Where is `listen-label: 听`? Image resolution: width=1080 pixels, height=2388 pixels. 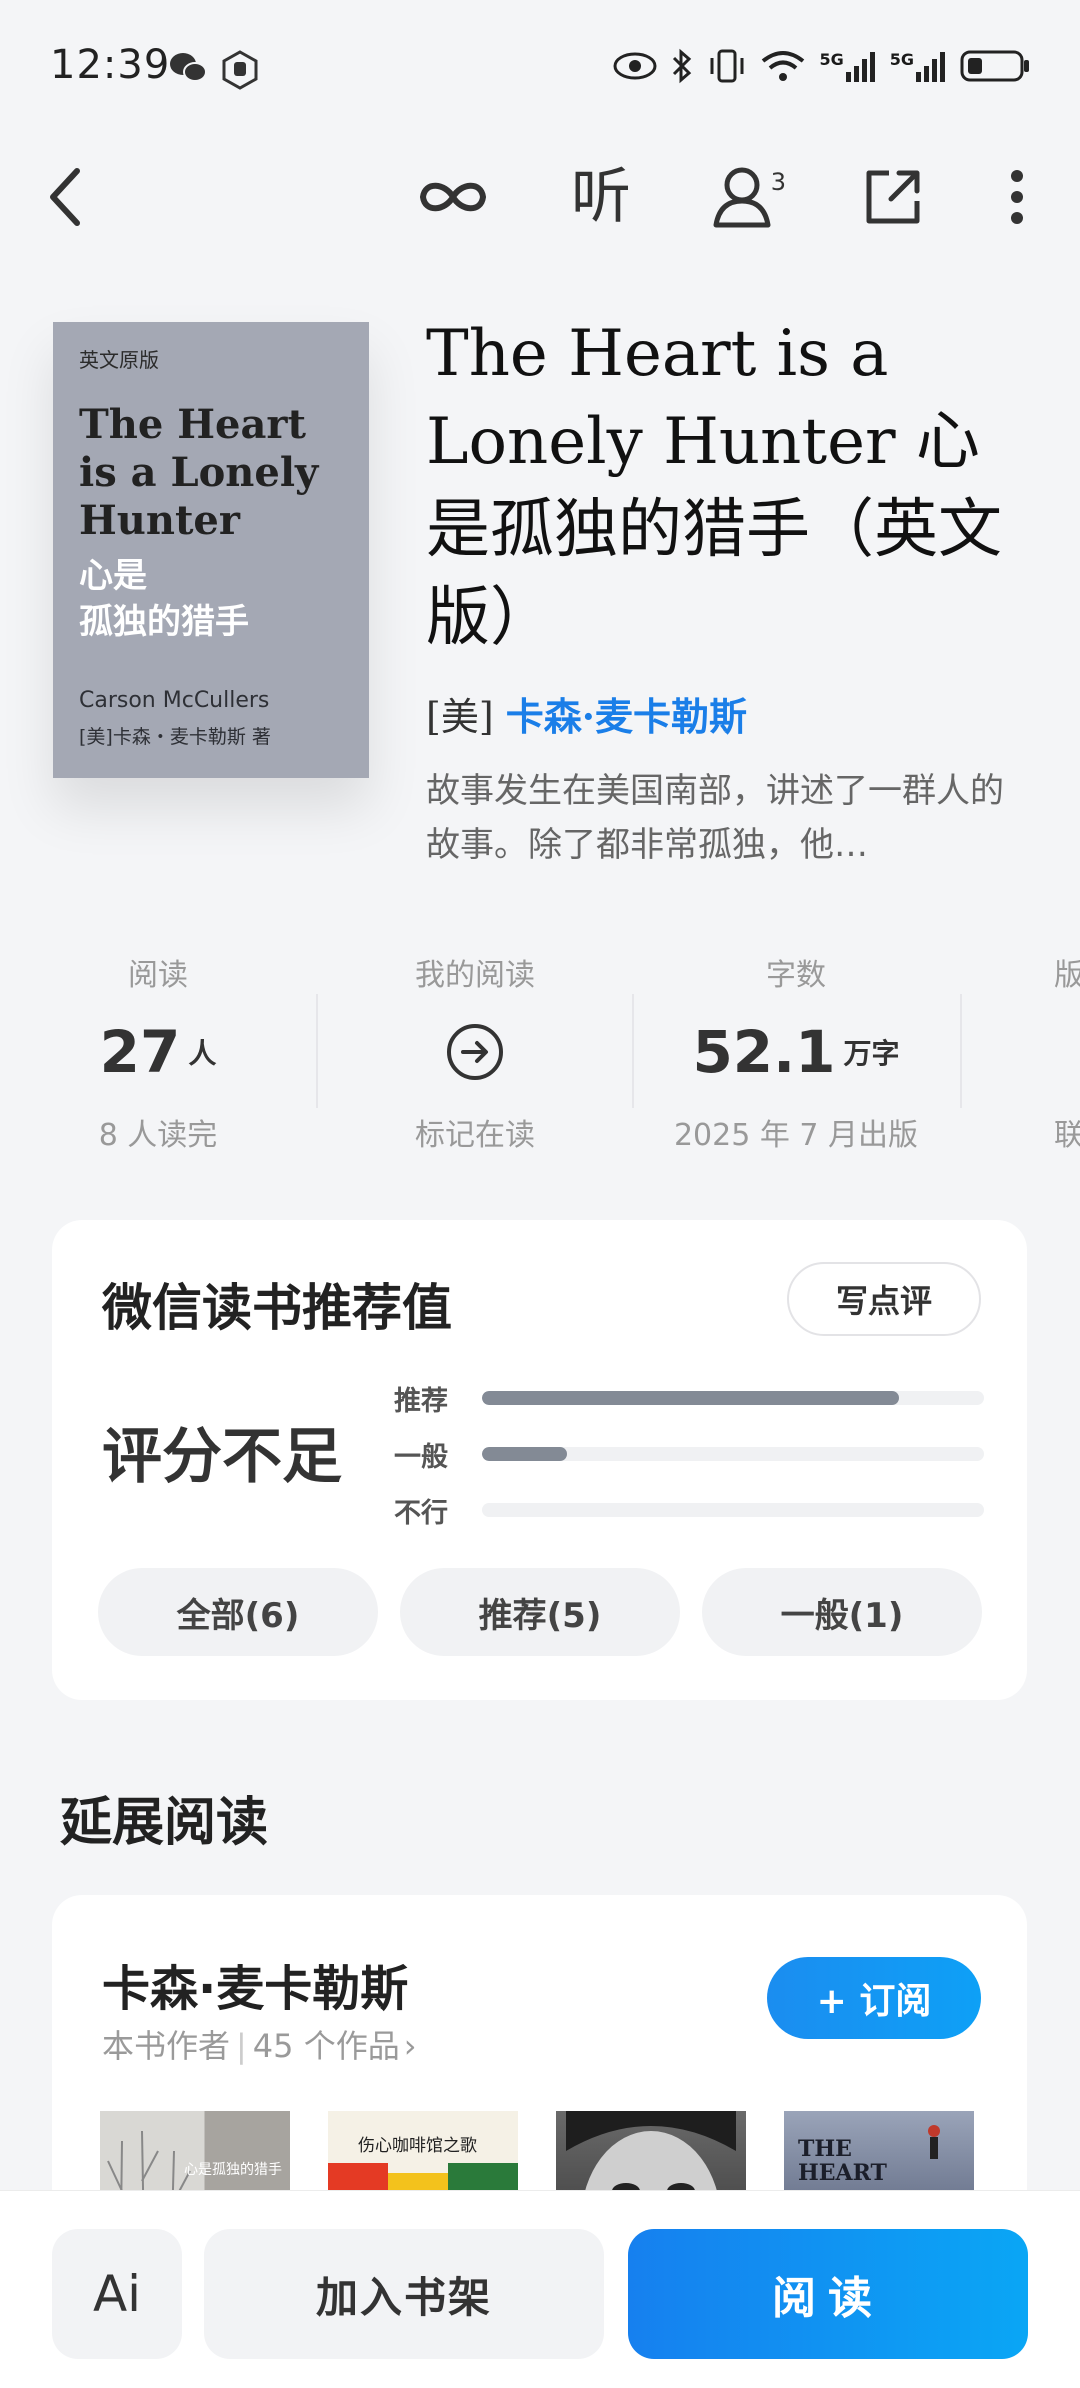
listen-label: 听 is located at coordinates (601, 197).